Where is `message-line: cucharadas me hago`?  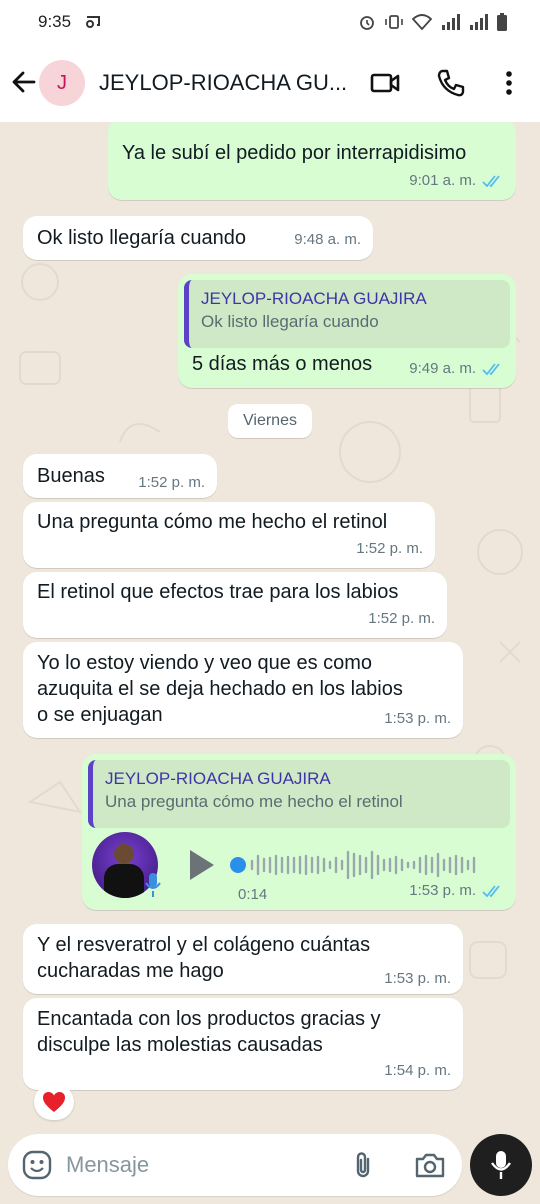
message-line: cucharadas me hago is located at coordinates (130, 971).